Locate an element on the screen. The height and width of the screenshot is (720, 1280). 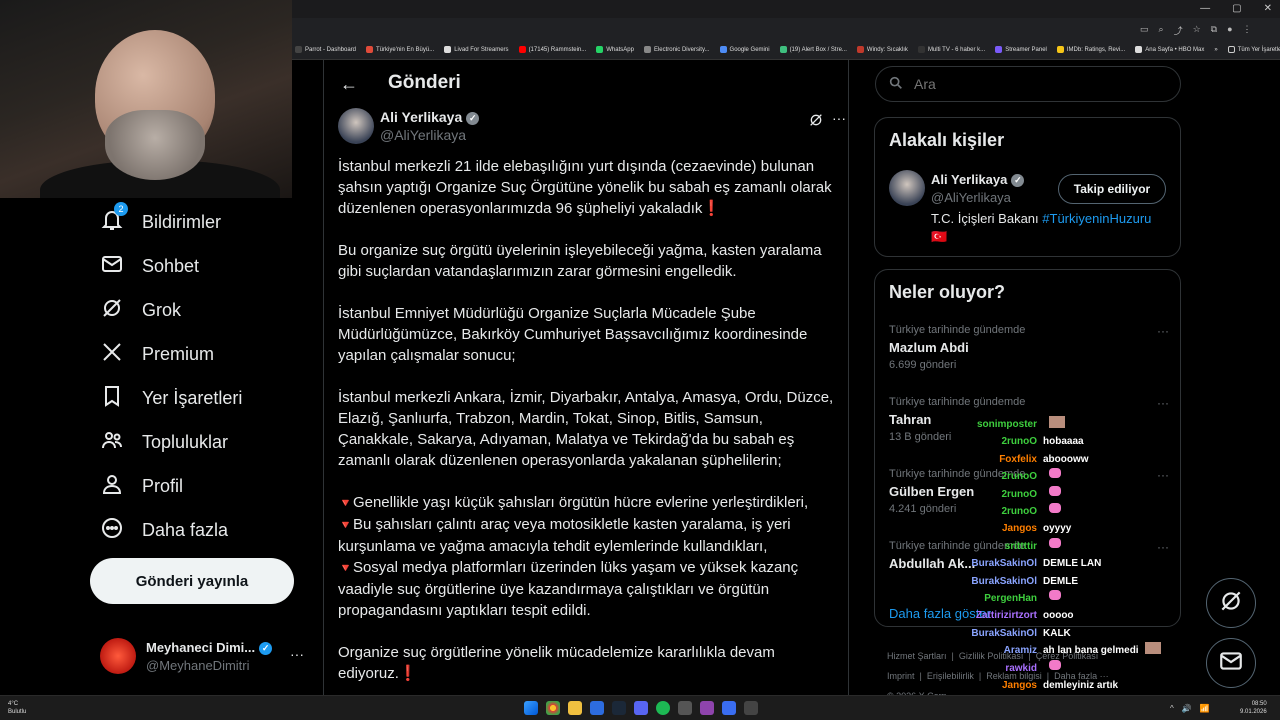
grok-fab is located at coordinates (1231, 603).